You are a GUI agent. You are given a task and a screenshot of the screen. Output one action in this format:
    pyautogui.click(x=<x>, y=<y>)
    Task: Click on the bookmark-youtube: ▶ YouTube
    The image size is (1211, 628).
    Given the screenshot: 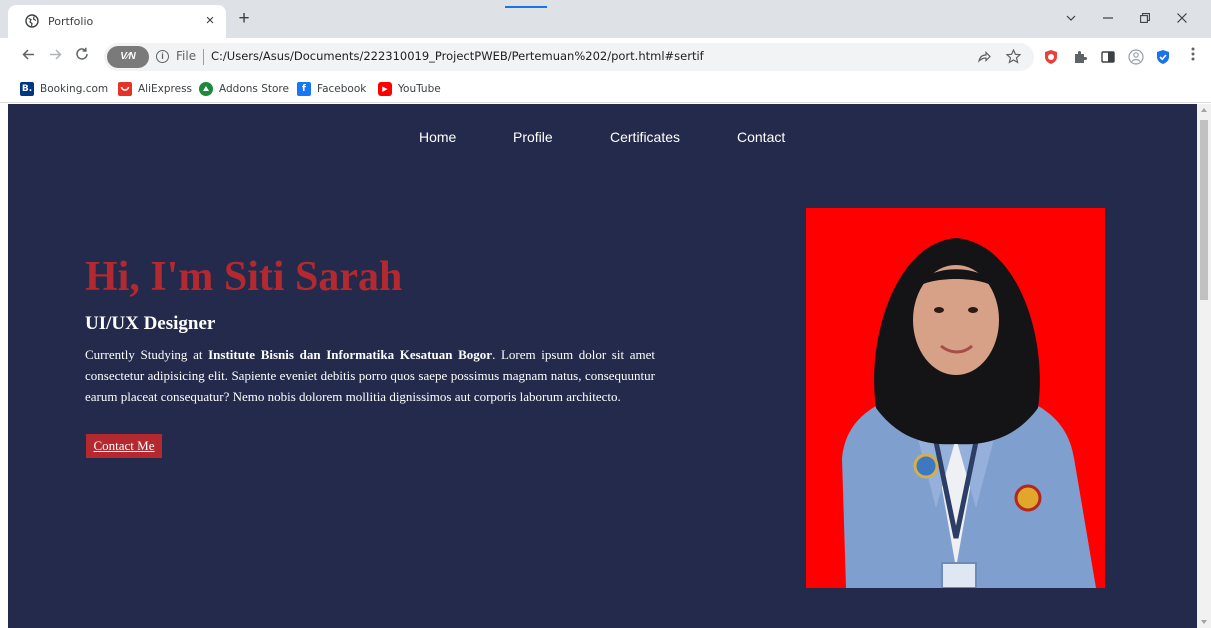 What is the action you would take?
    pyautogui.click(x=409, y=89)
    